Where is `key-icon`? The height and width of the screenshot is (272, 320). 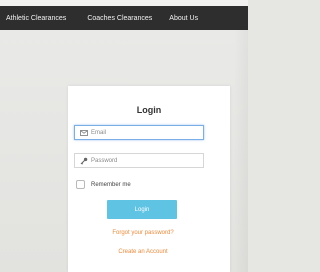
key-icon is located at coordinates (84, 161).